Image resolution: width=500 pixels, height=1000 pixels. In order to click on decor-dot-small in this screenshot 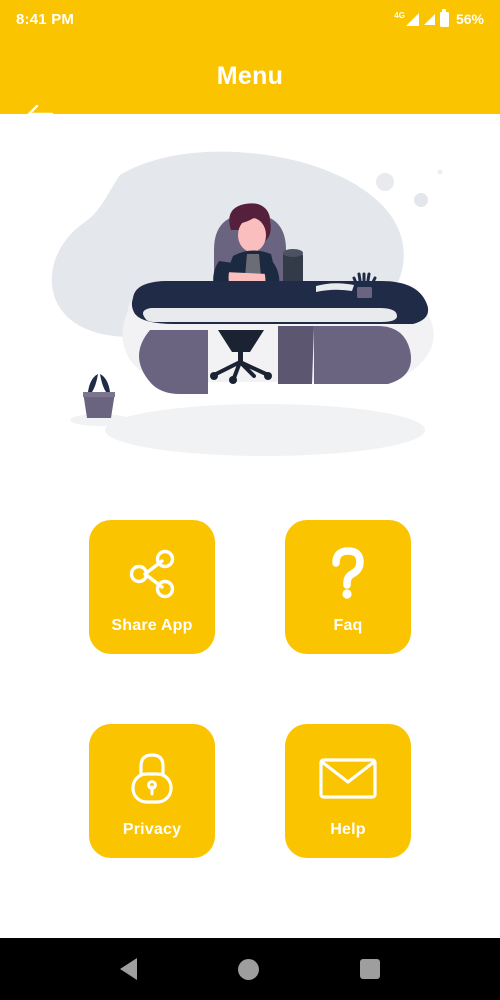, I will do `click(440, 172)`.